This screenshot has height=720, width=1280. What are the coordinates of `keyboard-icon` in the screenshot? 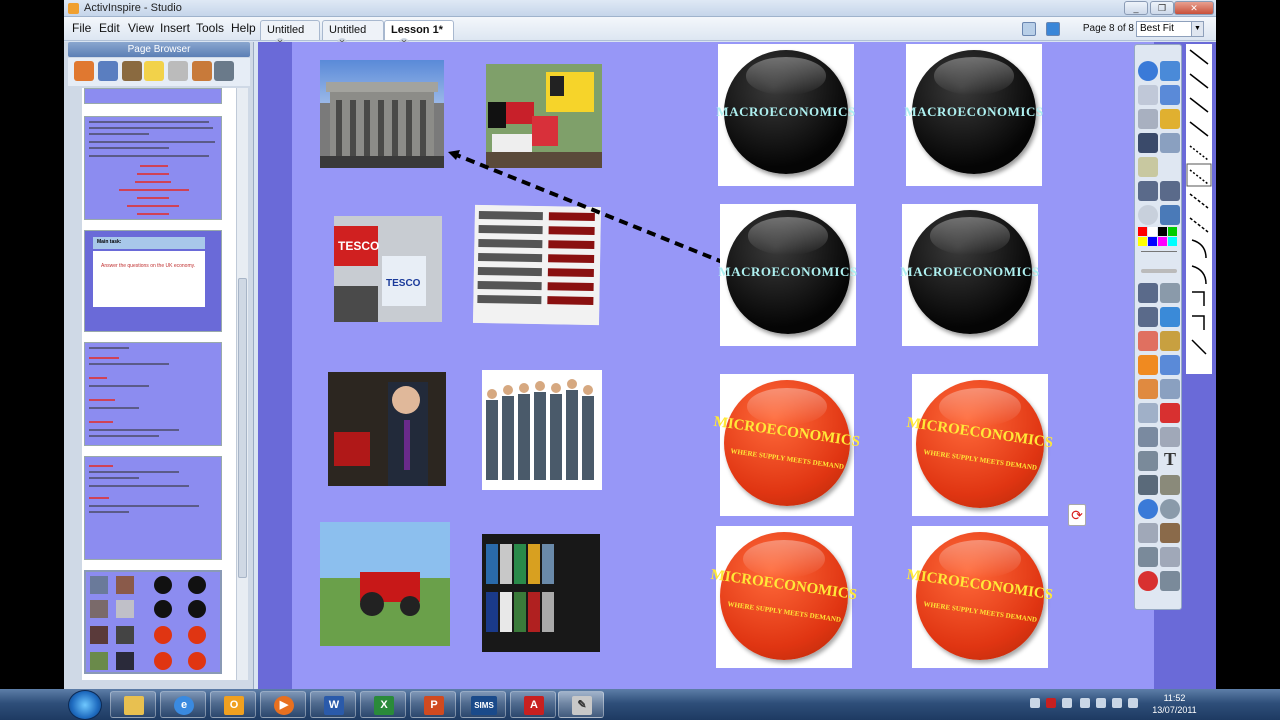 It's located at (1148, 557).